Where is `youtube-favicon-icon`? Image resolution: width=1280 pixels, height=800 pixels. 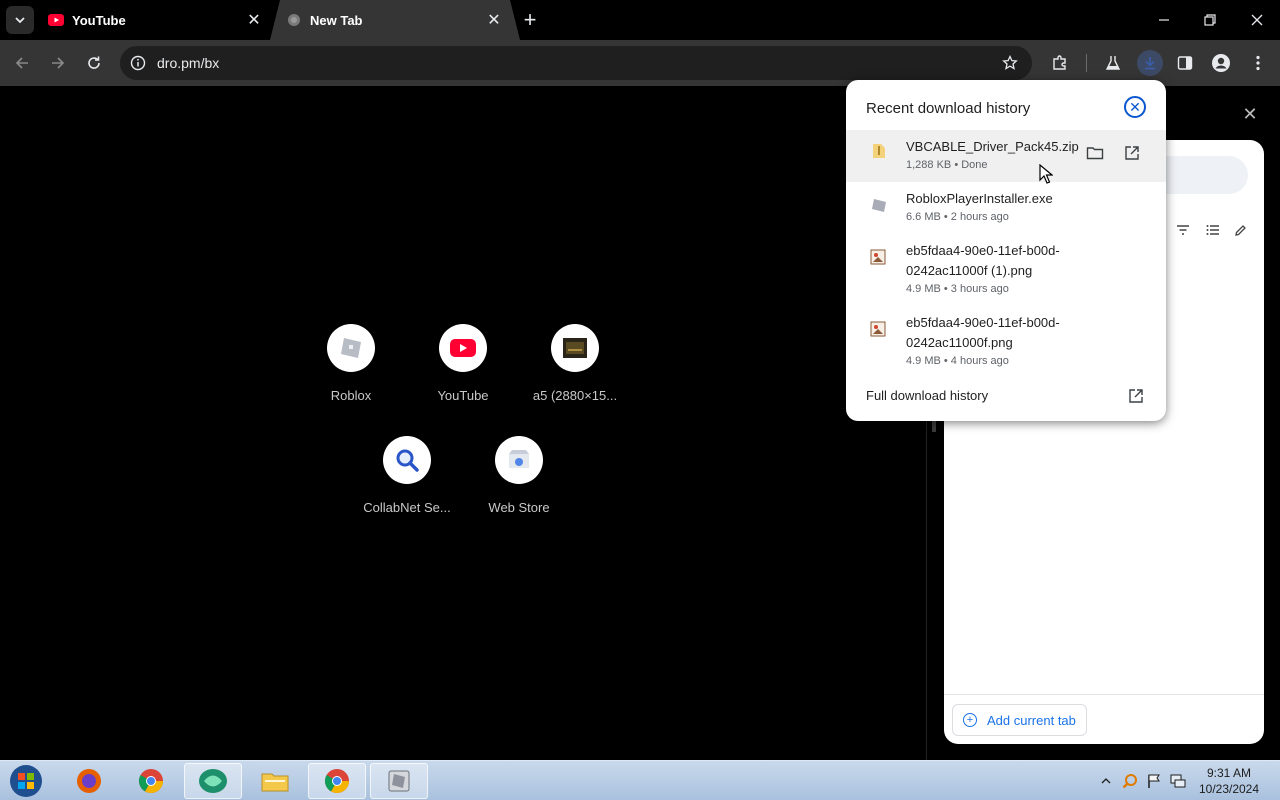 youtube-favicon-icon is located at coordinates (56, 20).